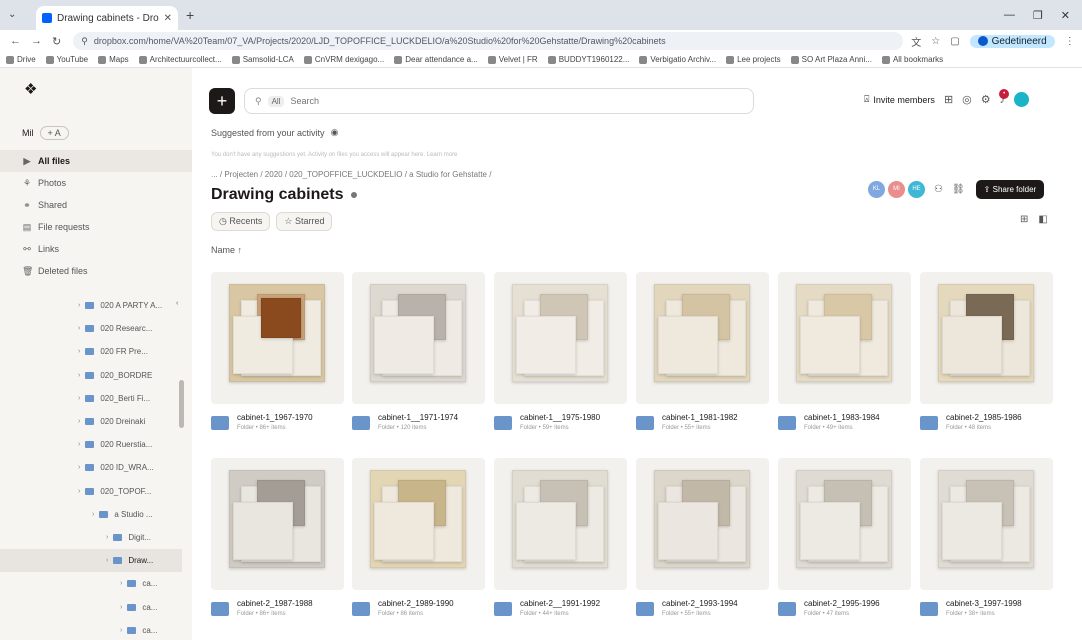  What do you see at coordinates (1070, 41) in the screenshot?
I see `menu-icon: ⋮` at bounding box center [1070, 41].